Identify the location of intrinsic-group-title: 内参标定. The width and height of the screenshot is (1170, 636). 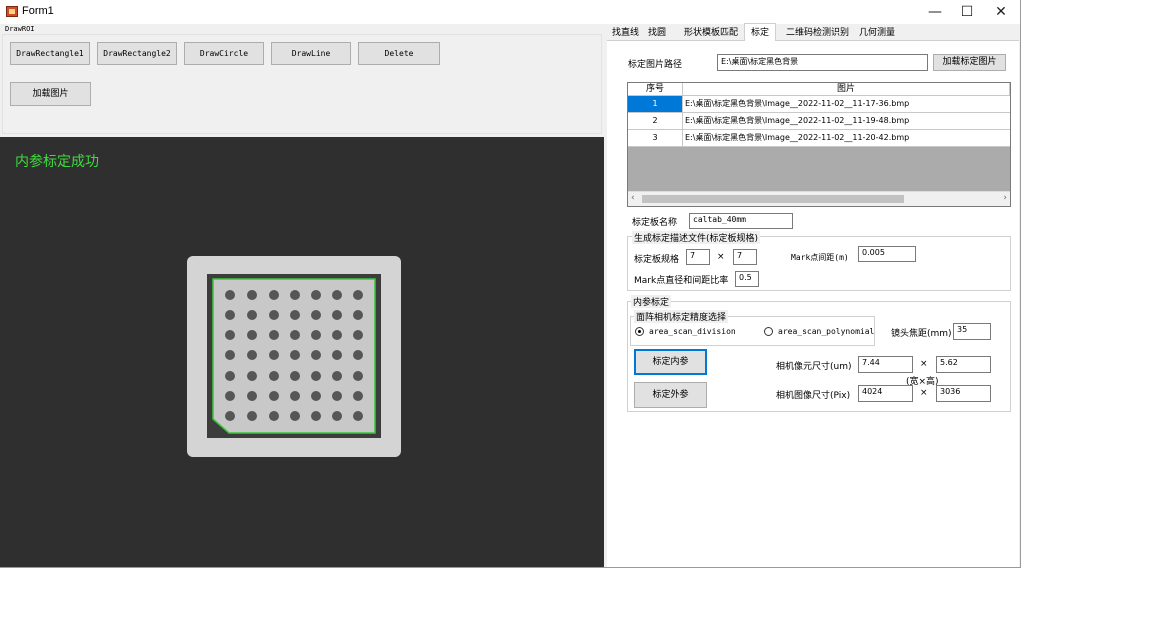
(651, 301).